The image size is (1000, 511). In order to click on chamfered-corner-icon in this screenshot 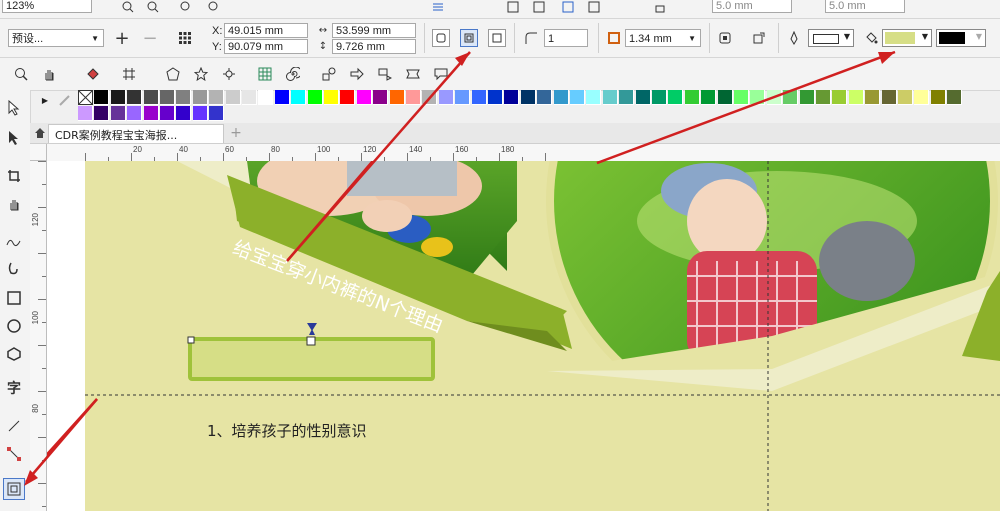, I will do `click(497, 38)`.